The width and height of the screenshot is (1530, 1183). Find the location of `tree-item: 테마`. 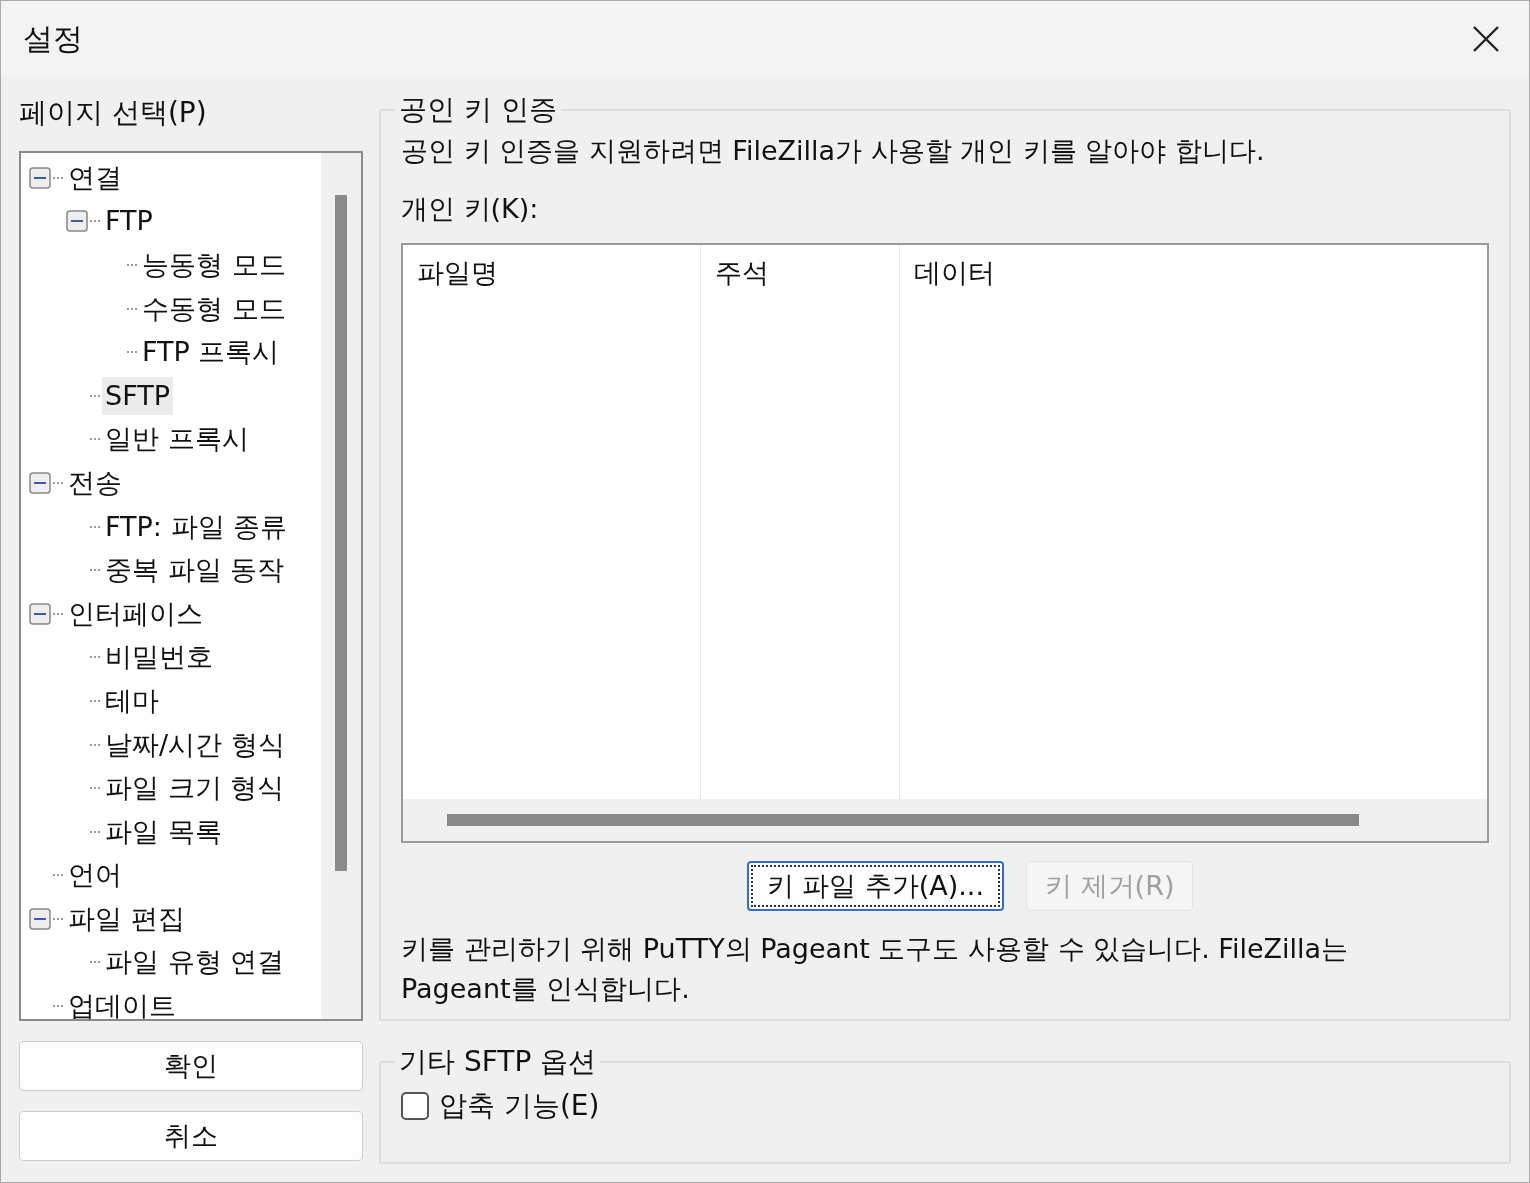

tree-item: 테마 is located at coordinates (132, 700).